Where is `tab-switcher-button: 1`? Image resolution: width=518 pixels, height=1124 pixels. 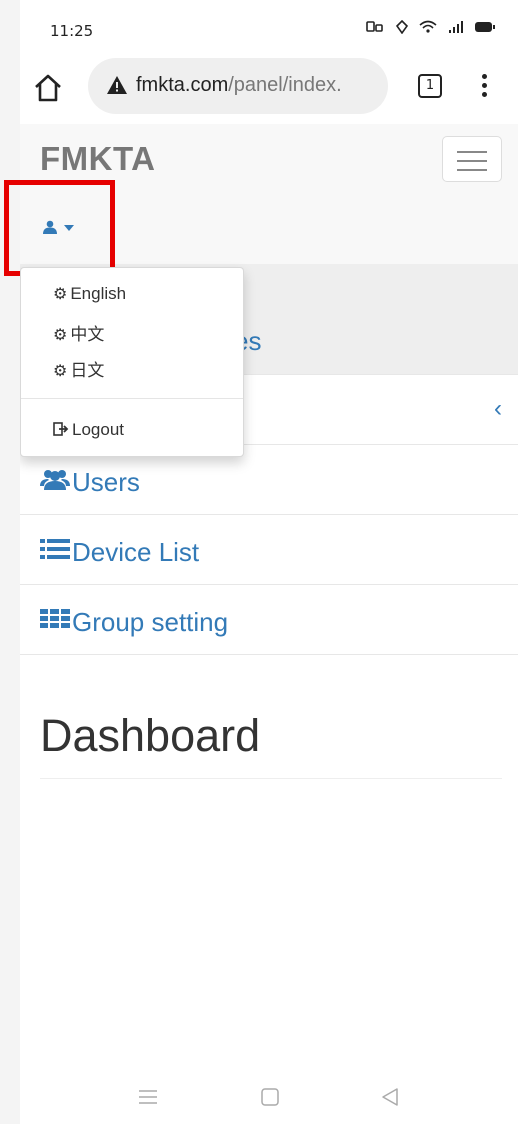 tab-switcher-button: 1 is located at coordinates (430, 86).